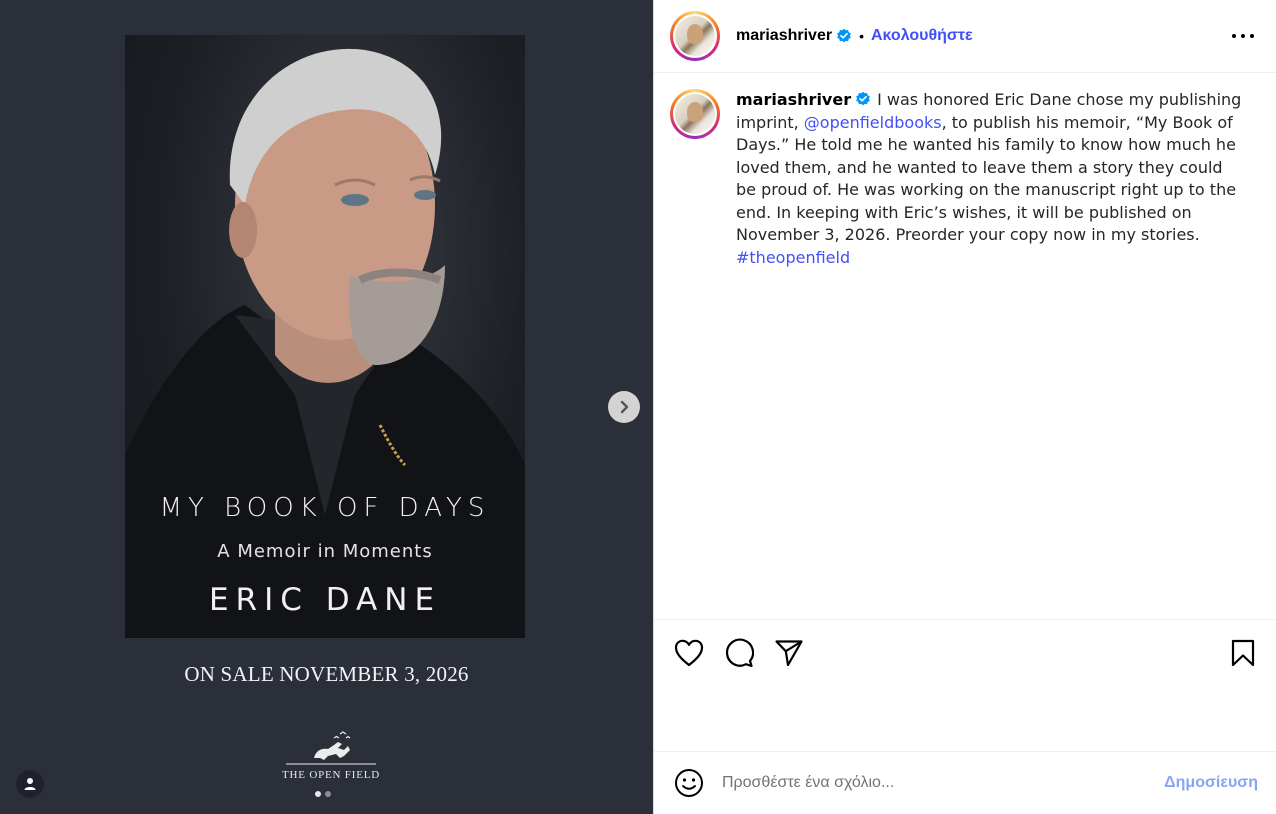 Image resolution: width=1276 pixels, height=814 pixels. Describe the element at coordinates (331, 775) in the screenshot. I see `publisher-logo-text: THE OPEN FIELD` at that location.